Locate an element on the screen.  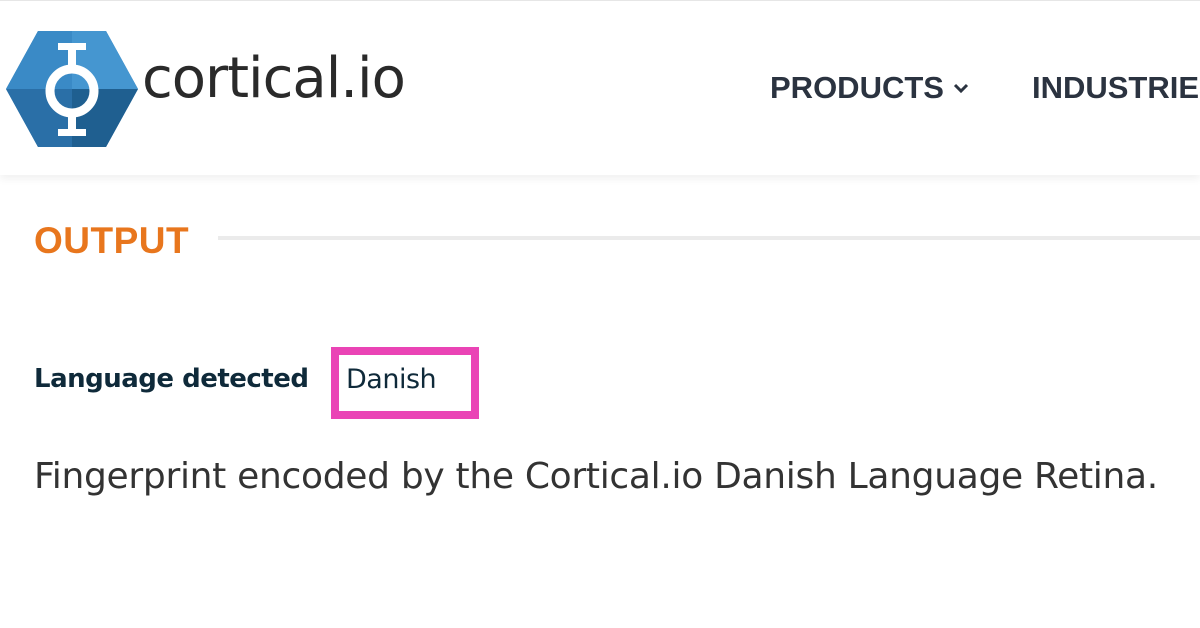
chevron-down-icon is located at coordinates (961, 88).